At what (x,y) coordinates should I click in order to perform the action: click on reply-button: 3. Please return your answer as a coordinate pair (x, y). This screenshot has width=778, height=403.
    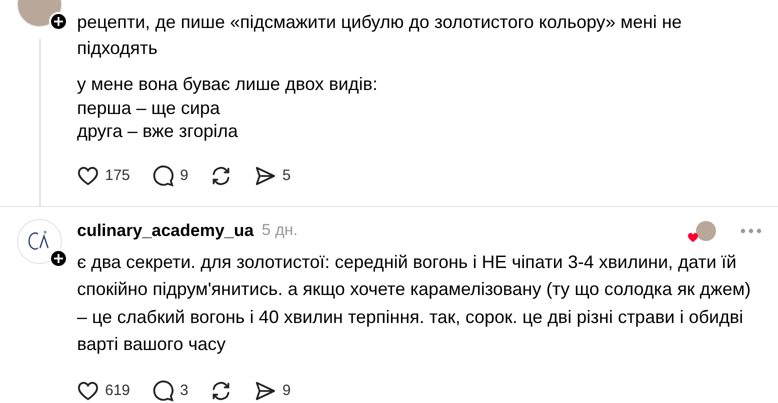
    Looking at the image, I should click on (170, 391).